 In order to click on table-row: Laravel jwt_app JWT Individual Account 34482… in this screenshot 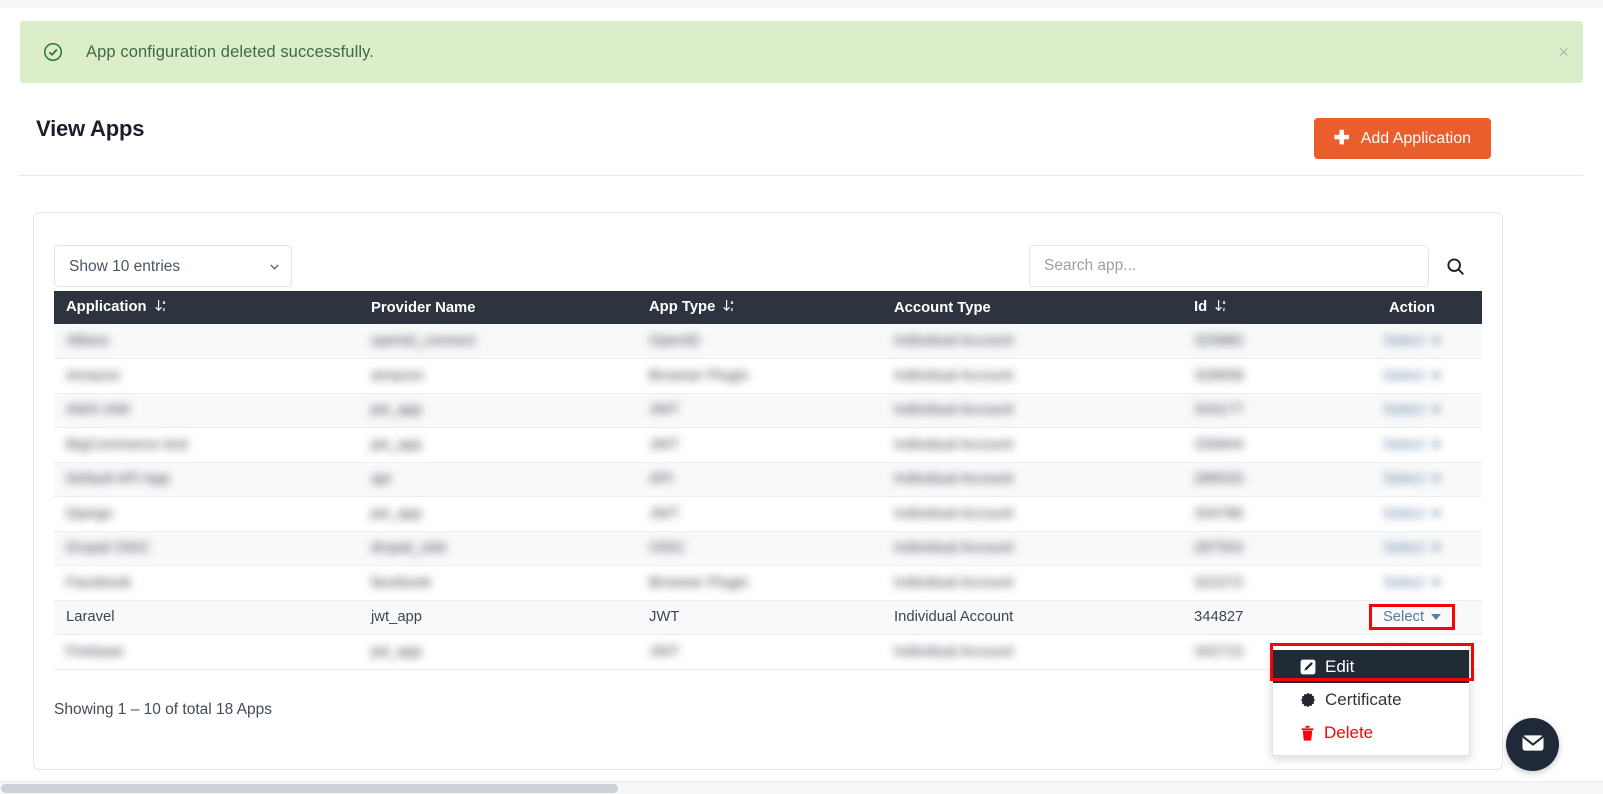, I will do `click(768, 617)`.